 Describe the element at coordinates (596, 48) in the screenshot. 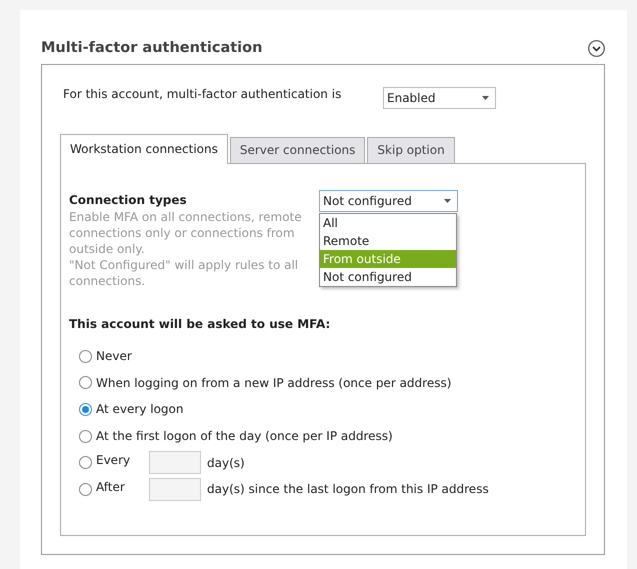

I see `collapse-icon` at that location.